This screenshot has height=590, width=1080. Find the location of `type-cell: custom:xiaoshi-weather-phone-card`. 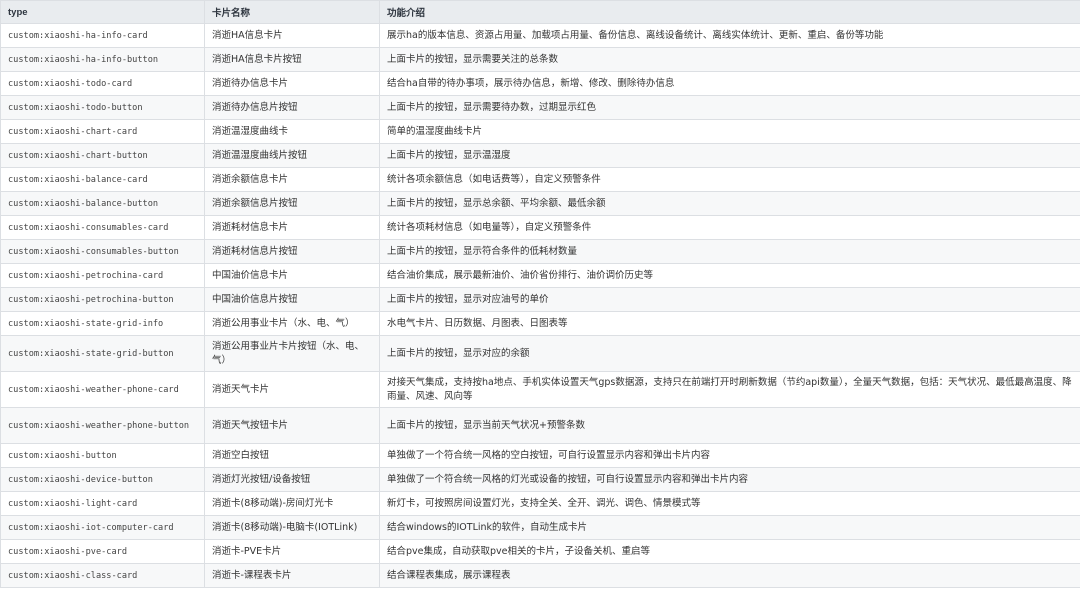

type-cell: custom:xiaoshi-weather-phone-card is located at coordinates (102, 389).